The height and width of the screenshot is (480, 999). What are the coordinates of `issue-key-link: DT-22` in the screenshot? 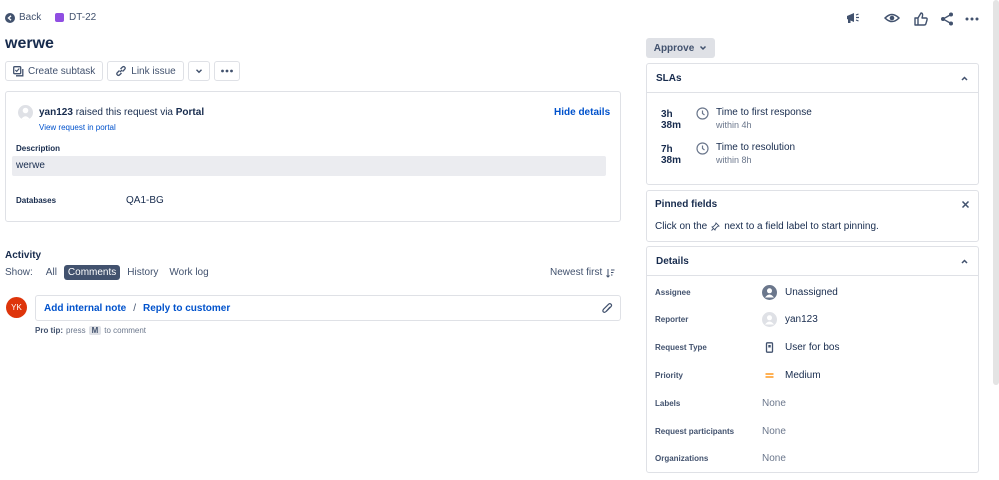 It's located at (75, 17).